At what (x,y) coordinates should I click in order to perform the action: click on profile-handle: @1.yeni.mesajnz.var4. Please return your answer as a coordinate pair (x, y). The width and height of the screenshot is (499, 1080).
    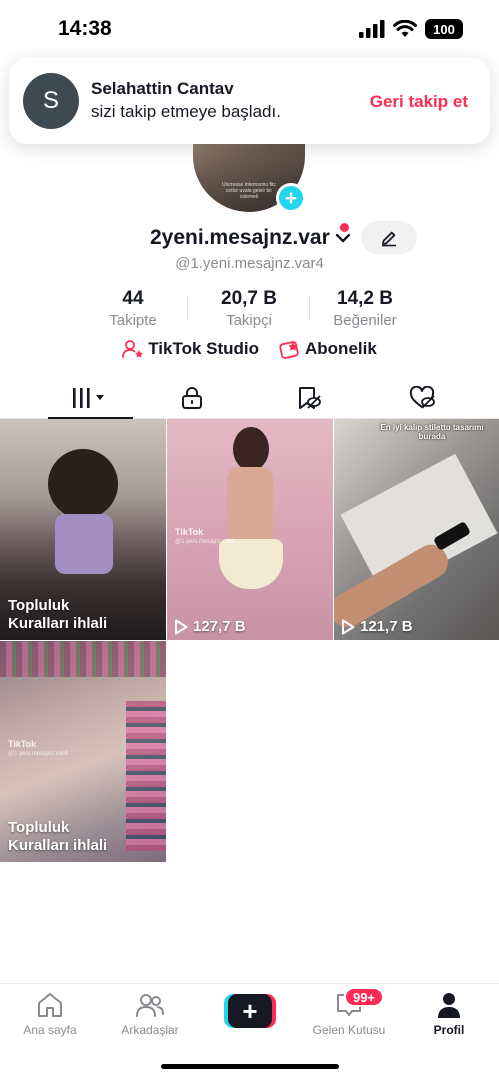
    Looking at the image, I should click on (249, 263).